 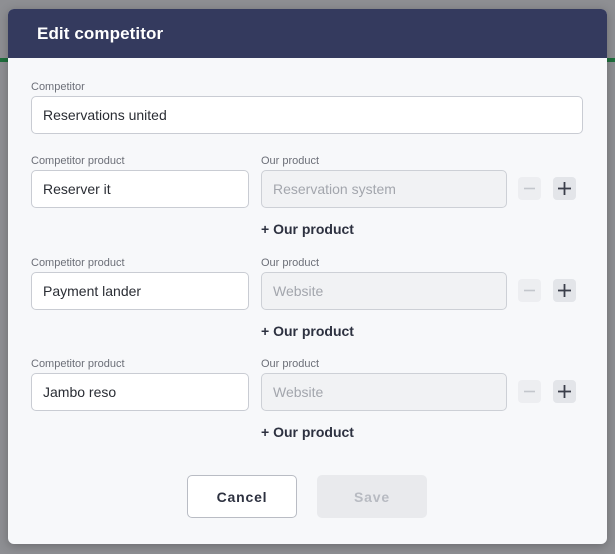 What do you see at coordinates (100, 33) in the screenshot?
I see `modal-title: Edit competitor` at bounding box center [100, 33].